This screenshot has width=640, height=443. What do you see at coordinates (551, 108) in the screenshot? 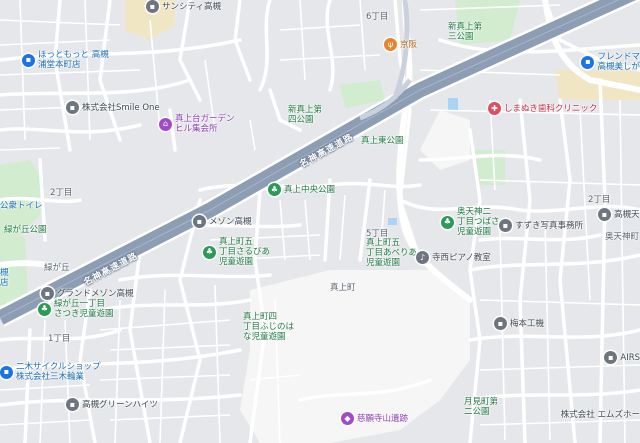
I see `poi-label: しまぬき歯科クリニック` at bounding box center [551, 108].